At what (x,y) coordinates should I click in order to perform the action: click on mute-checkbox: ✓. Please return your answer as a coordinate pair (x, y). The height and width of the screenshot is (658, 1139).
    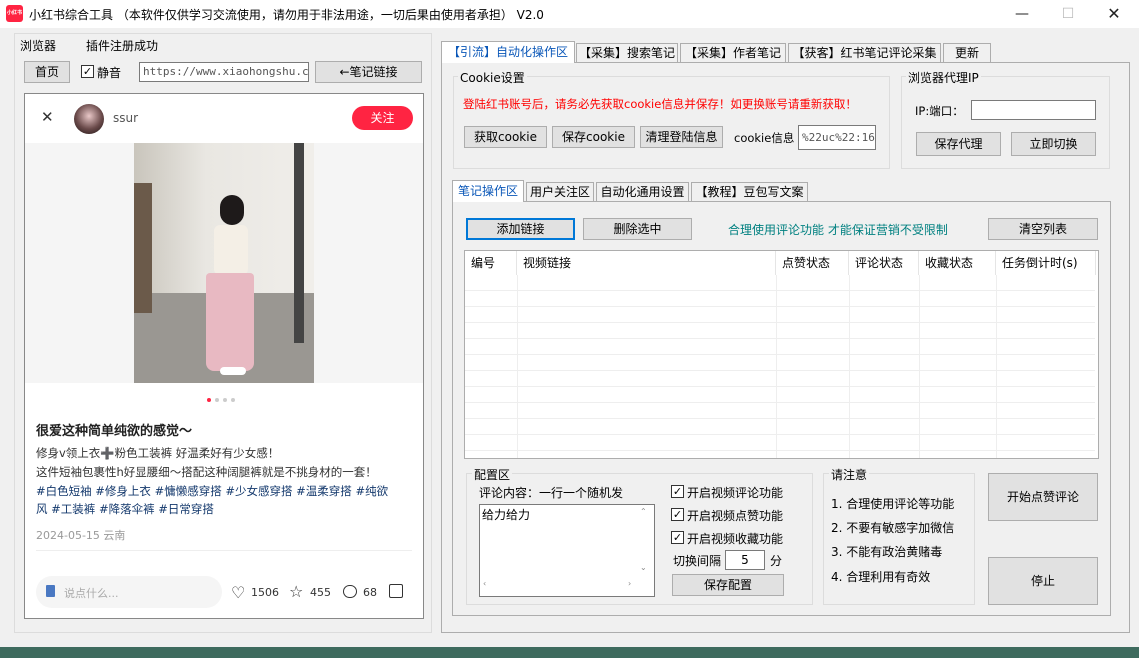
    Looking at the image, I should click on (87, 71).